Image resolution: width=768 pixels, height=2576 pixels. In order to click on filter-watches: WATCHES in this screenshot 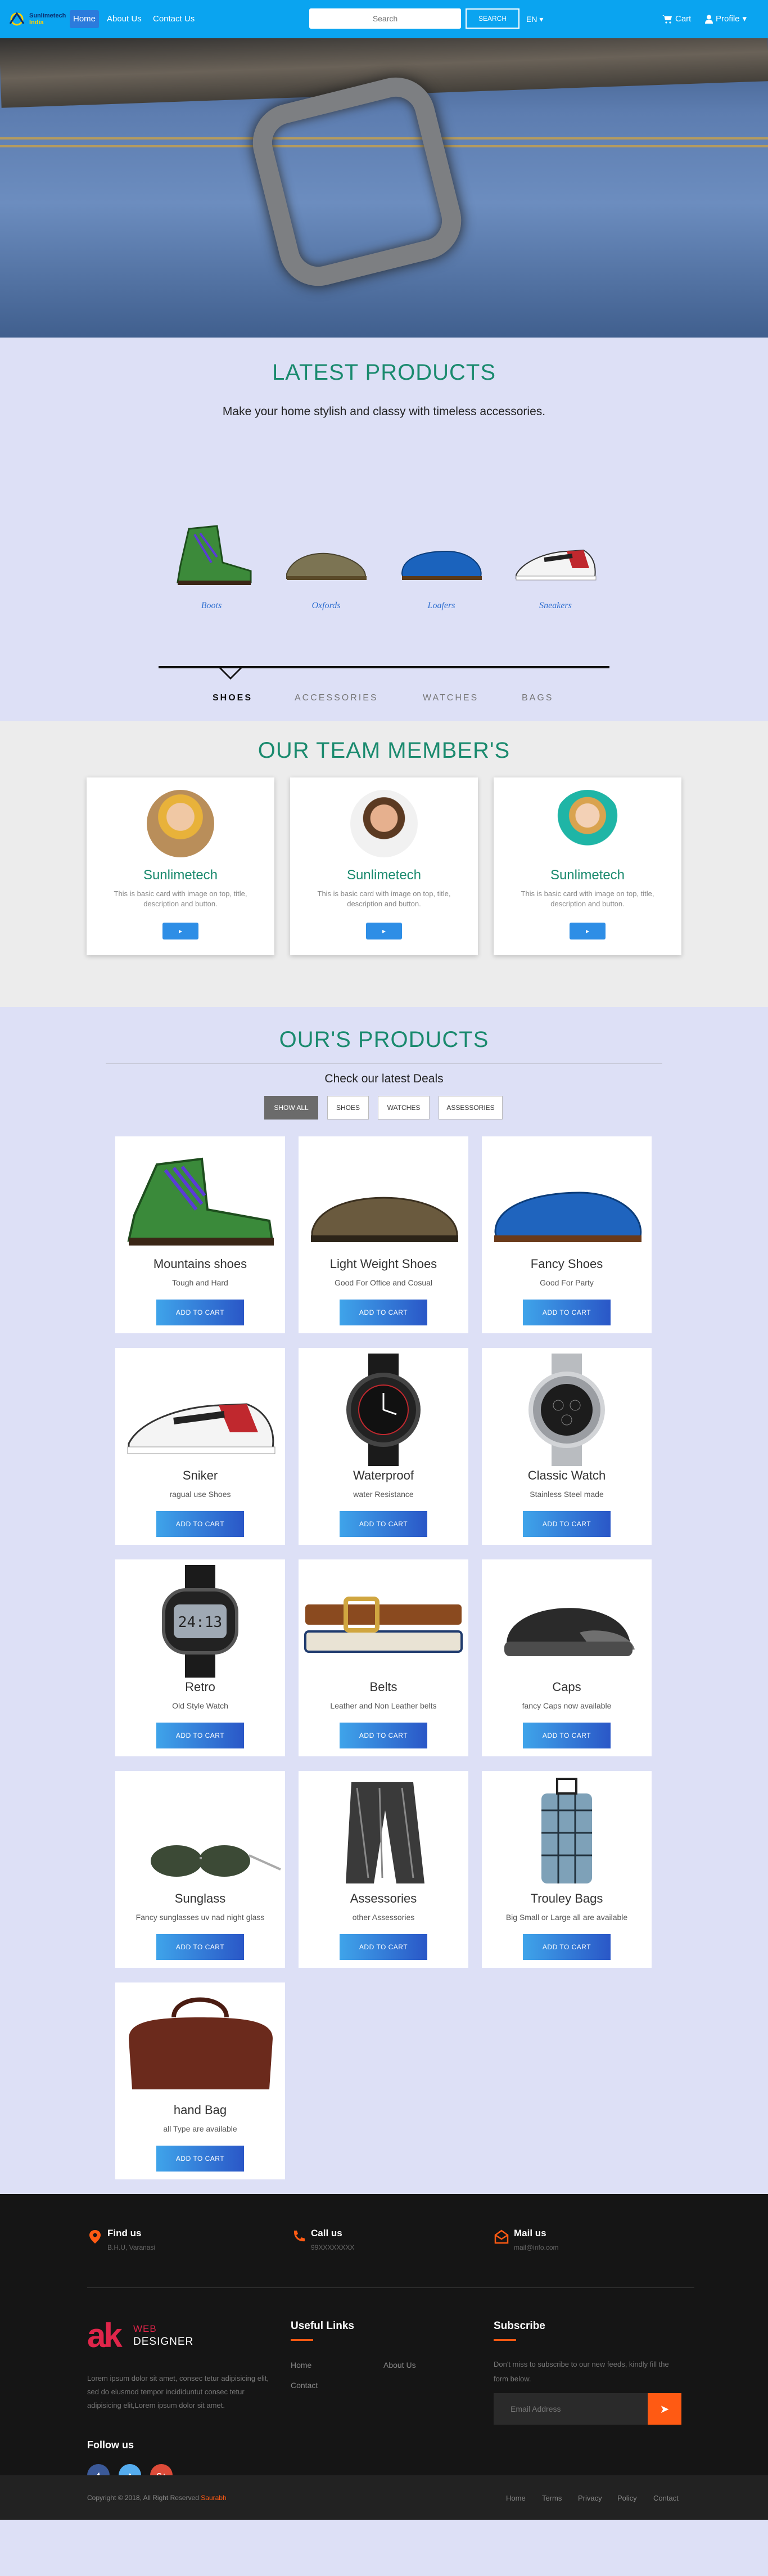, I will do `click(404, 1108)`.